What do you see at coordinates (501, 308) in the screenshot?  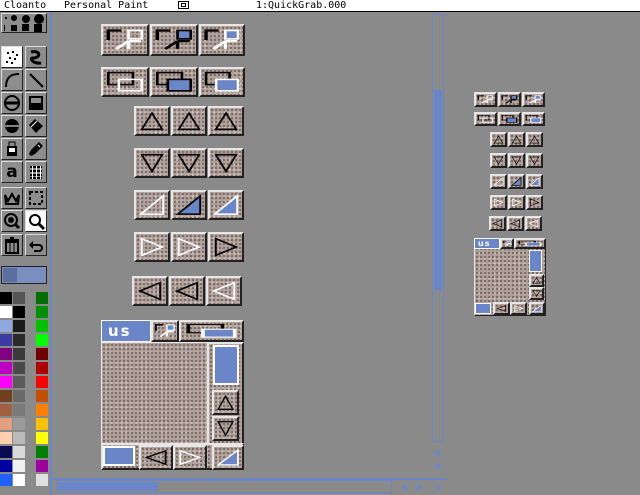 I see `thumb-left-arrow` at bounding box center [501, 308].